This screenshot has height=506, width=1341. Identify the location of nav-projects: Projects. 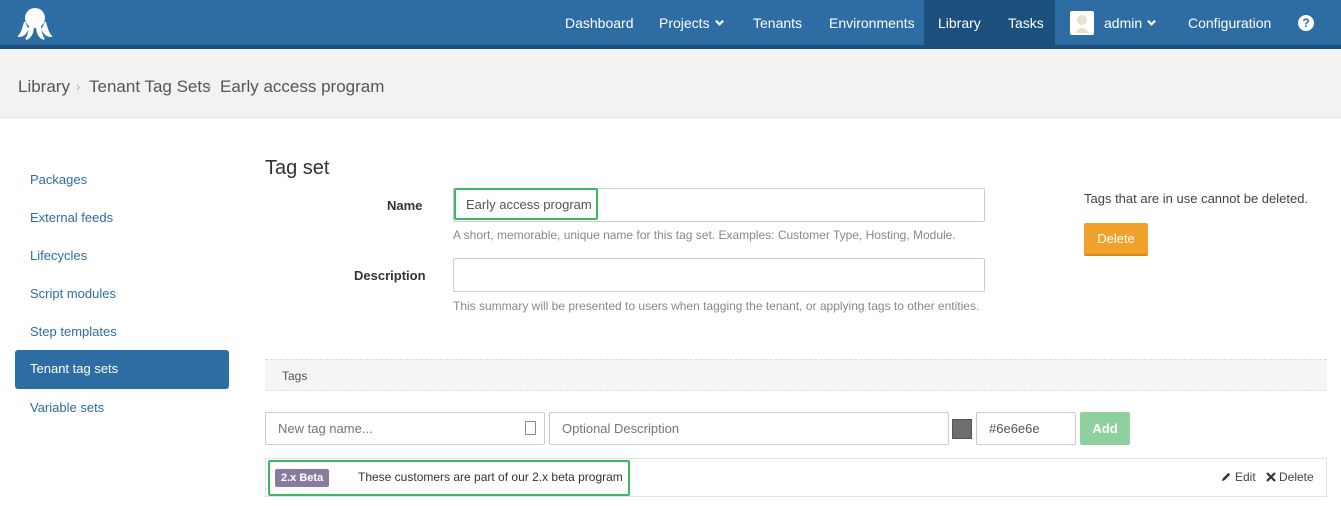
(691, 22).